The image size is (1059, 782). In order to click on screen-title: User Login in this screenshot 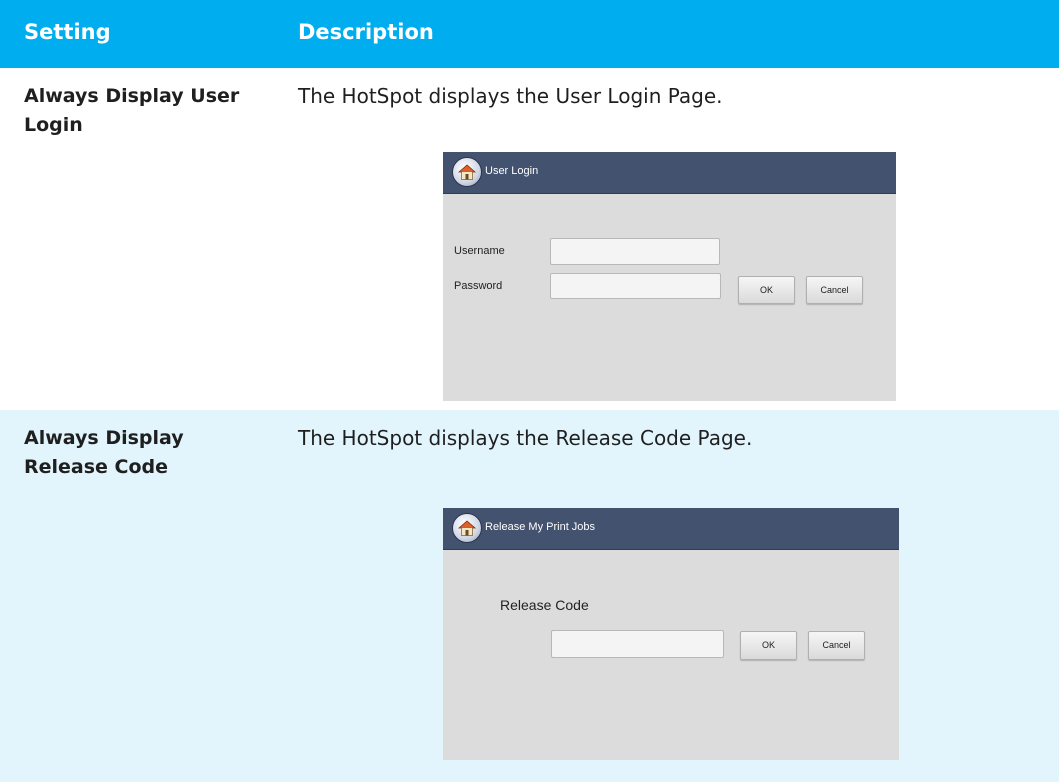, I will do `click(512, 171)`.